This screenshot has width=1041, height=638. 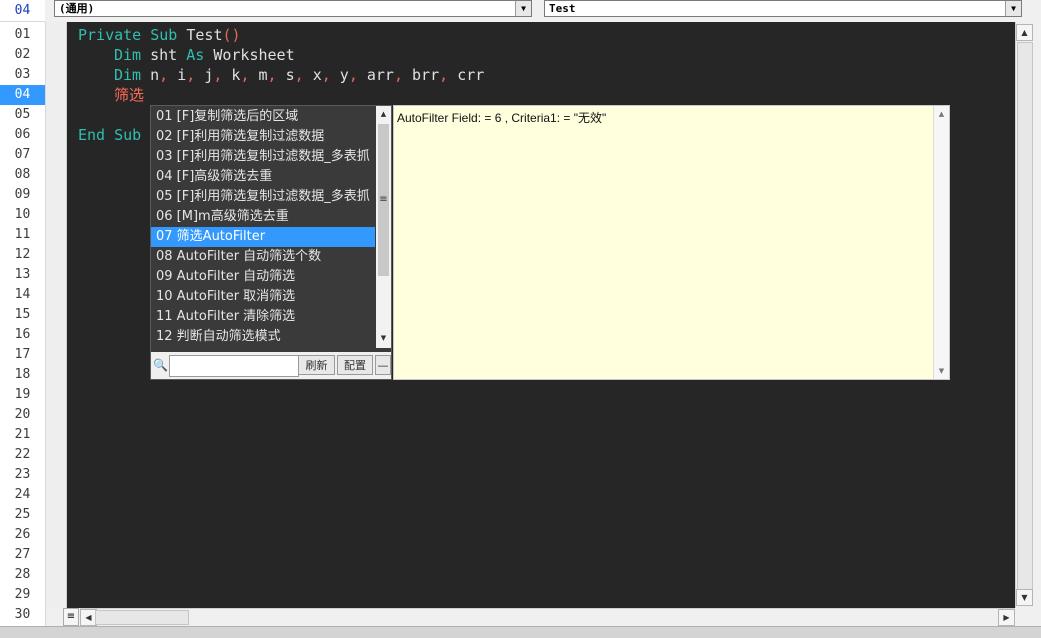 I want to click on procedure-combo-value: Test, so click(x=562, y=8).